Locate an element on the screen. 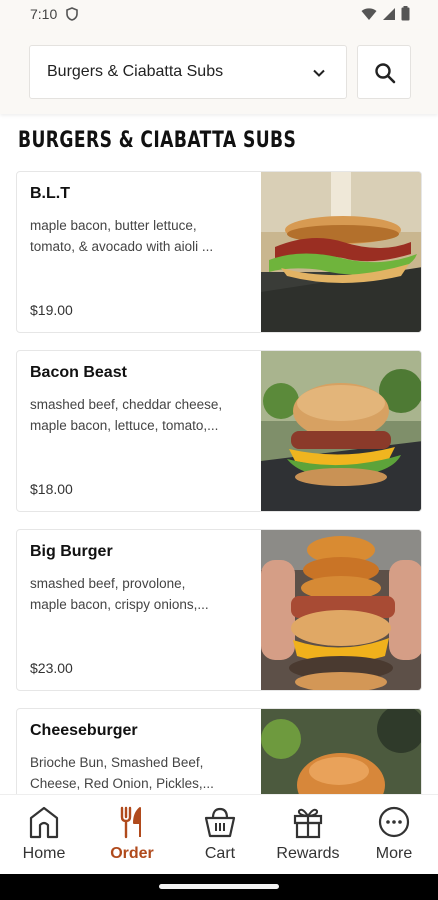 This screenshot has width=438, height=900. nav-cart: Cart is located at coordinates (220, 835).